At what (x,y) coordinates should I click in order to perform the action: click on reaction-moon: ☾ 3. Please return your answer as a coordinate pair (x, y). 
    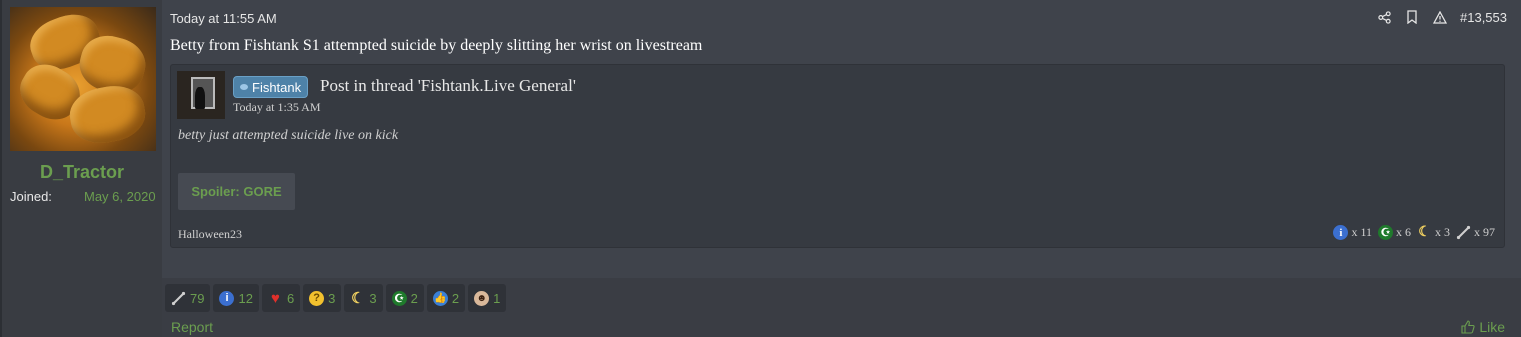
    Looking at the image, I should click on (363, 298).